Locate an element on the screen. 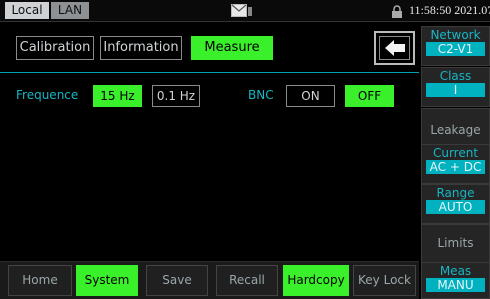  divider is located at coordinates (209, 72).